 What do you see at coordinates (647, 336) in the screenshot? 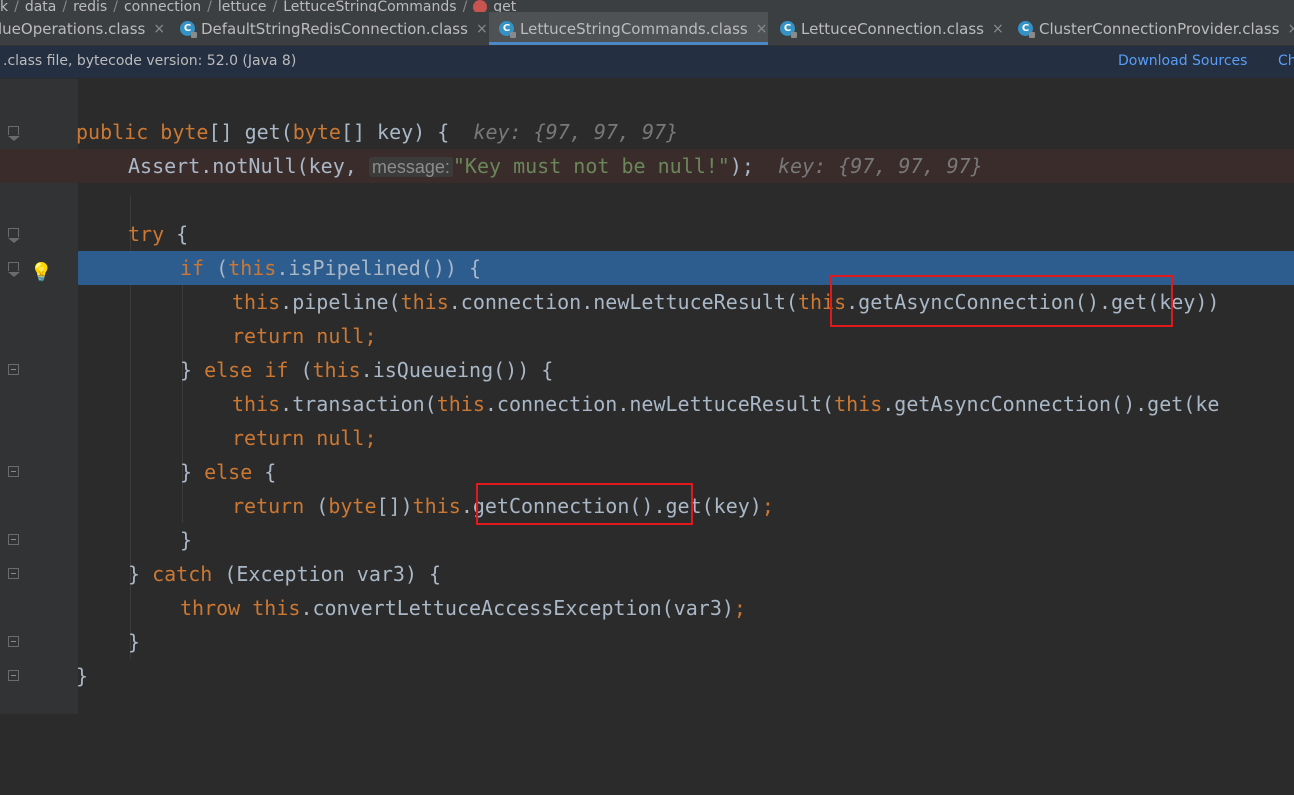
I see `code-line: return null;` at bounding box center [647, 336].